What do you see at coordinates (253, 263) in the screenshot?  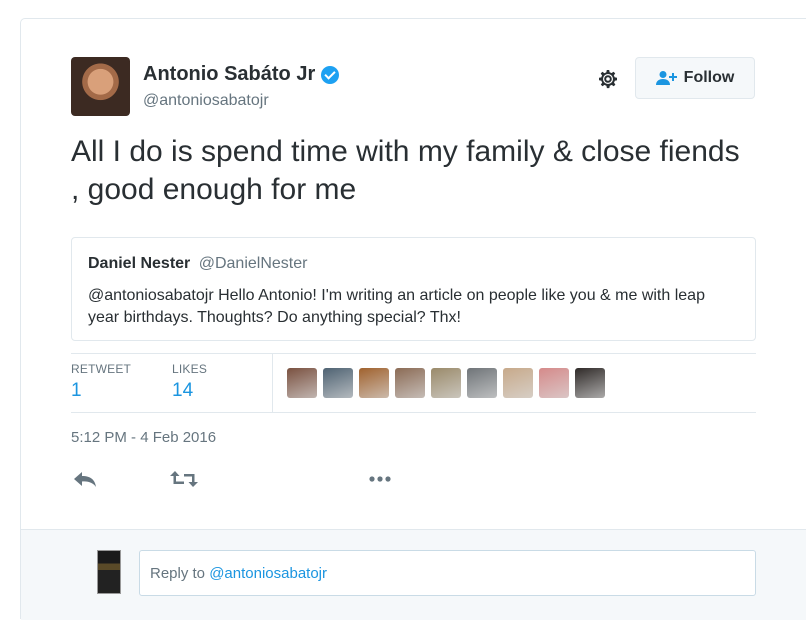 I see `quoted-author-handle: @DanielNester` at bounding box center [253, 263].